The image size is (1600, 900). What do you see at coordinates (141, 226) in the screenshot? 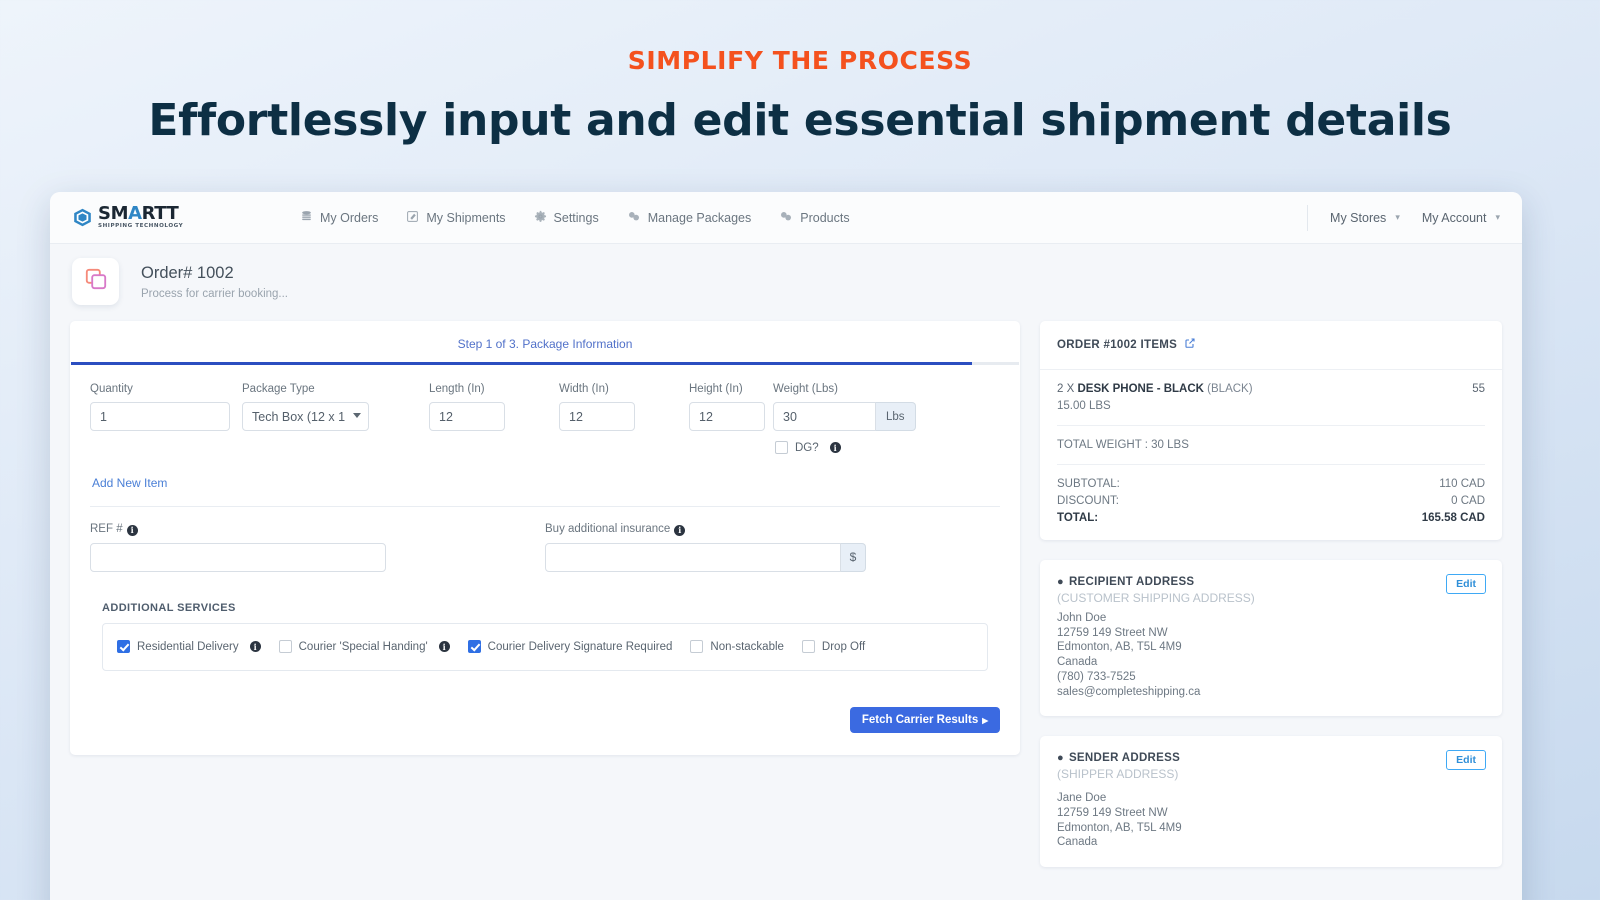
I see `logo-tagline: SHIPPING TECHNOLOGY` at bounding box center [141, 226].